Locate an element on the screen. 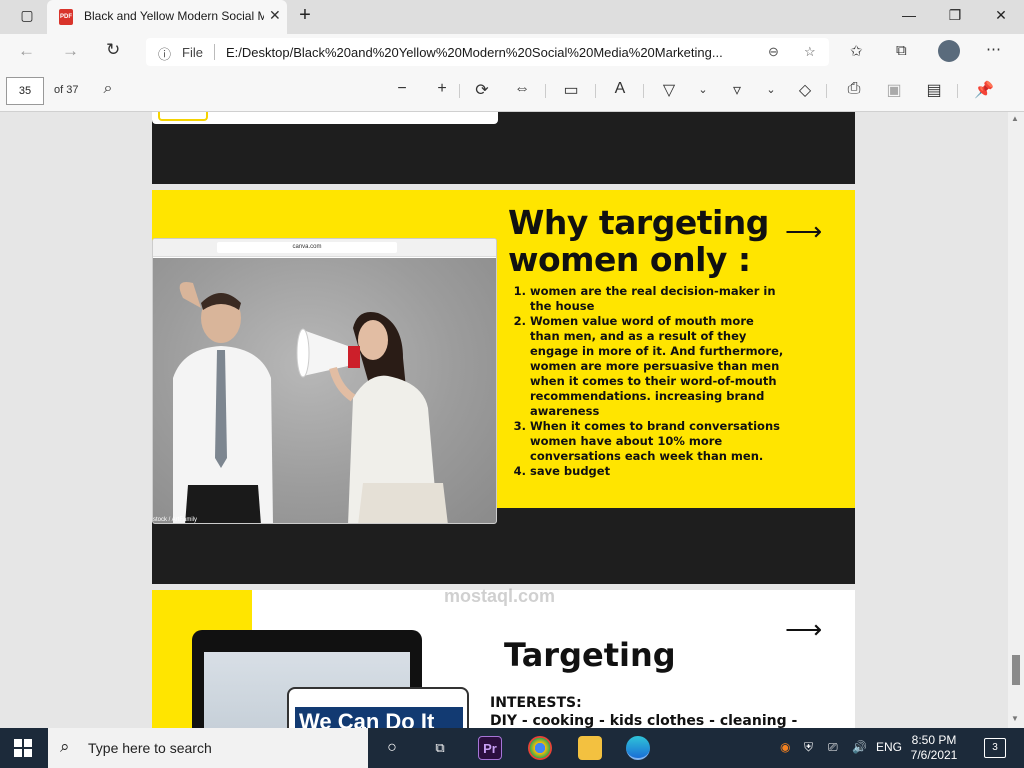 This screenshot has height=768, width=1024. zoom-out-icon: − is located at coordinates (402, 89).